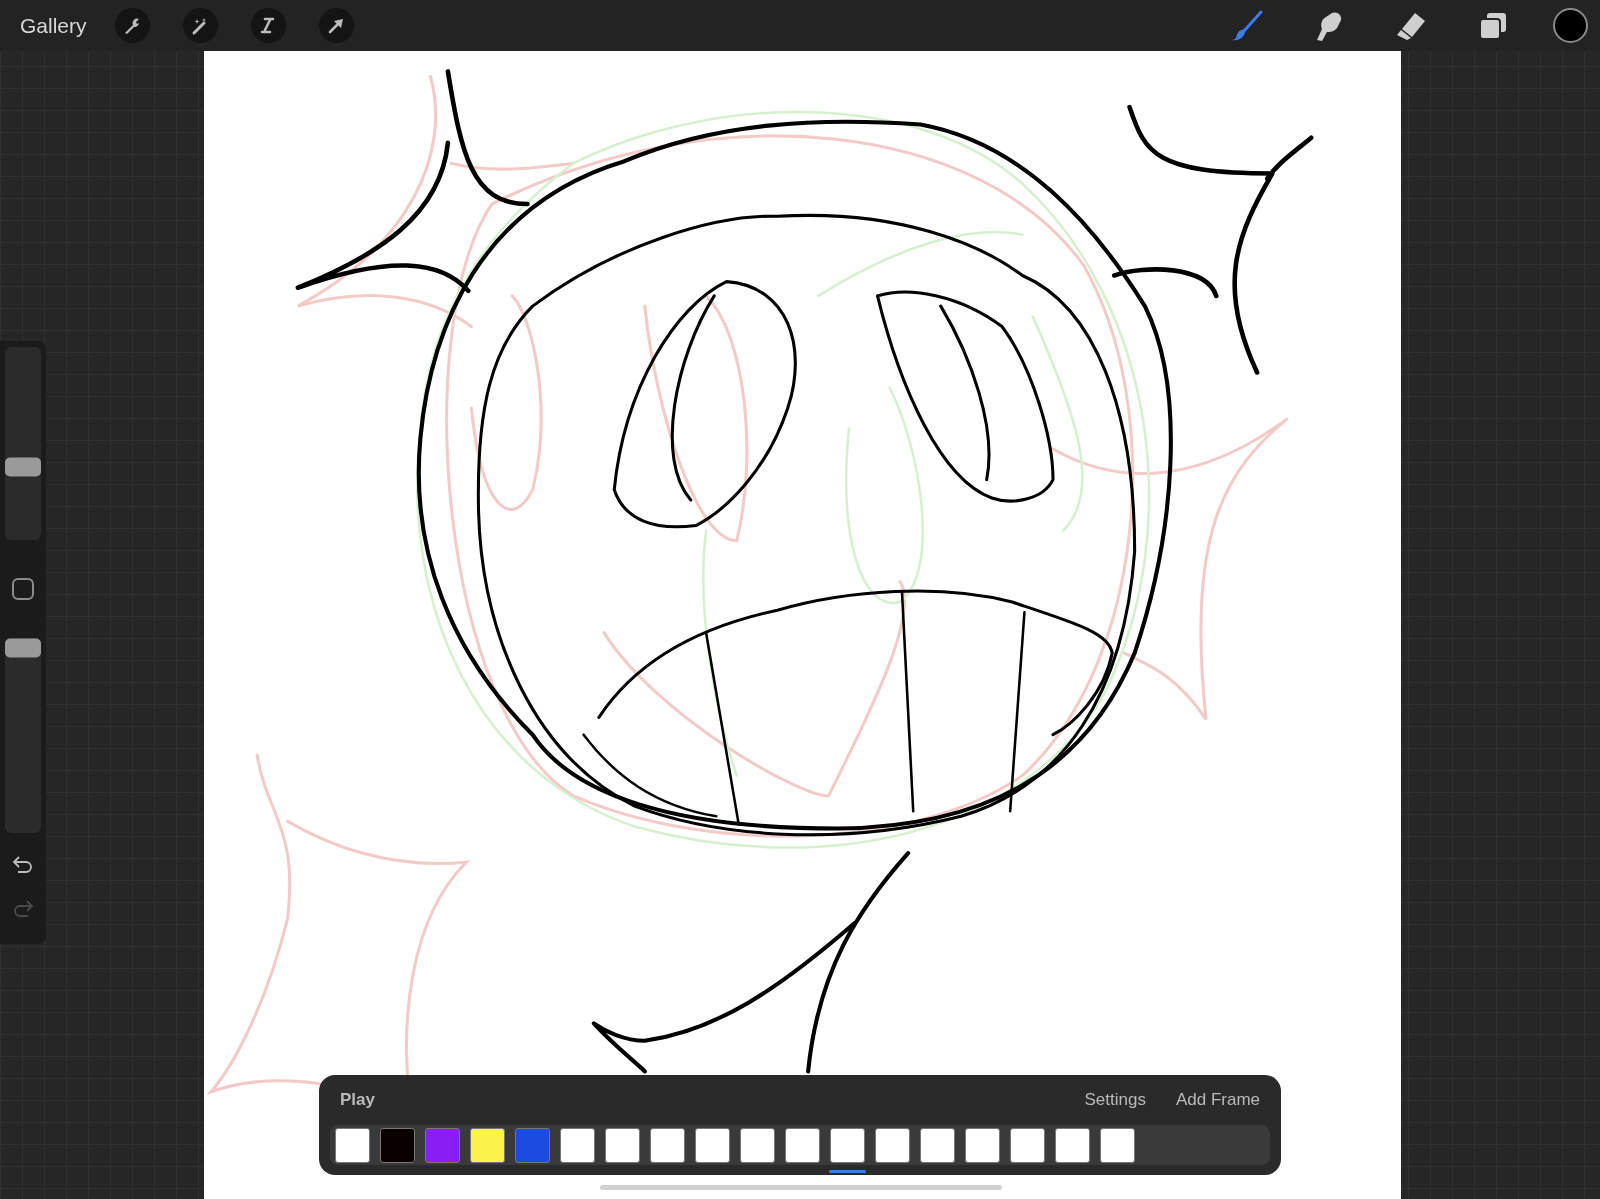  Describe the element at coordinates (1115, 1100) in the screenshot. I see `settings-button: Settings` at that location.